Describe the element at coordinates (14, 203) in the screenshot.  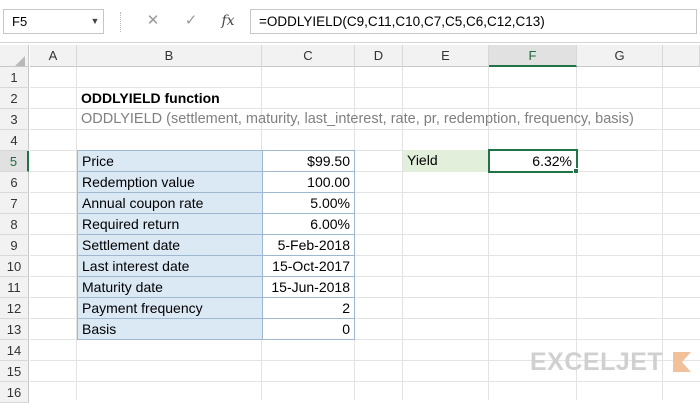
I see `row-header-7: 7` at that location.